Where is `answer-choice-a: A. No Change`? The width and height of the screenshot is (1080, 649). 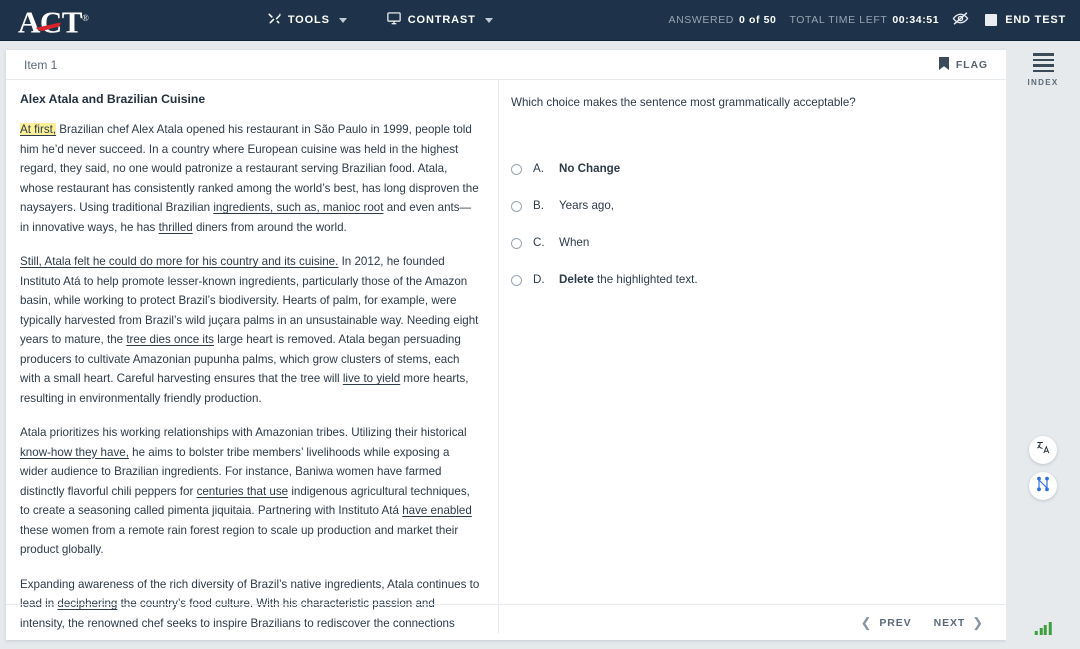
answer-choice-a: A. No Change is located at coordinates (748, 168).